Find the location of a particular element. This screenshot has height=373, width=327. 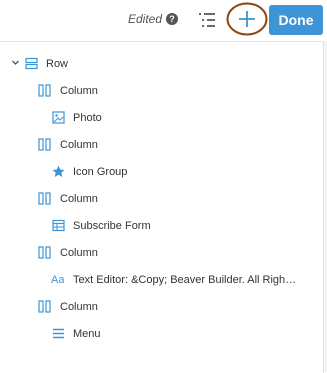

menu-icon is located at coordinates (58, 333).